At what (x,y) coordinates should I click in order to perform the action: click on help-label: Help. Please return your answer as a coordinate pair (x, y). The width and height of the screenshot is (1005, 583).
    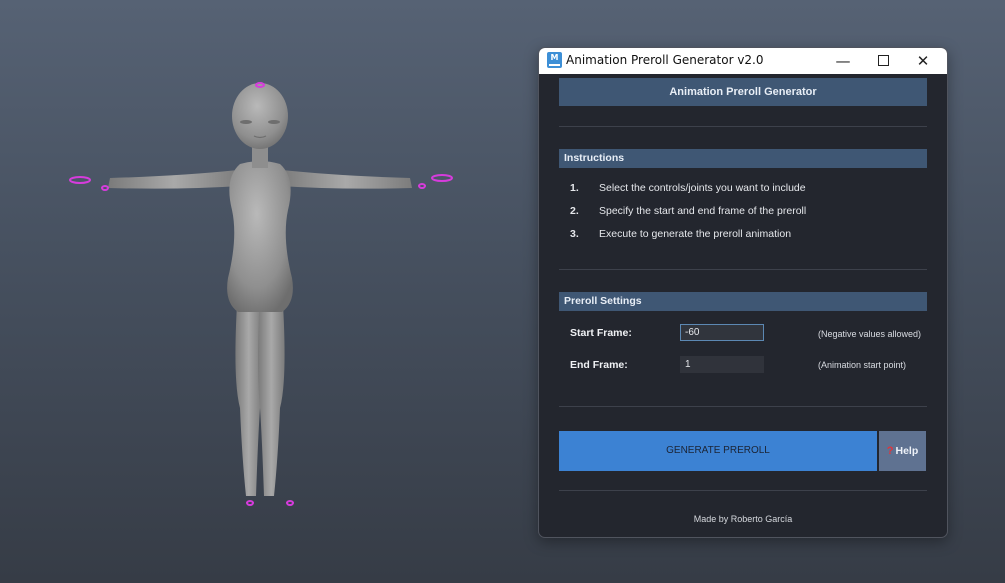
    Looking at the image, I should click on (907, 451).